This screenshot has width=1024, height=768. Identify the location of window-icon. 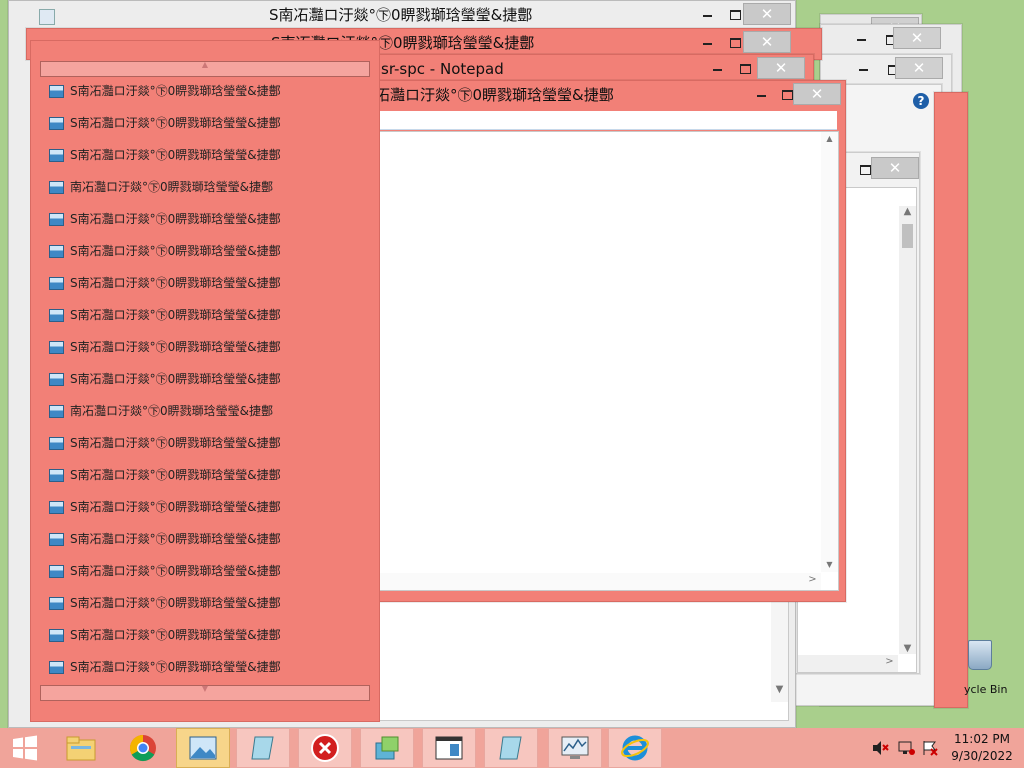
(449, 748).